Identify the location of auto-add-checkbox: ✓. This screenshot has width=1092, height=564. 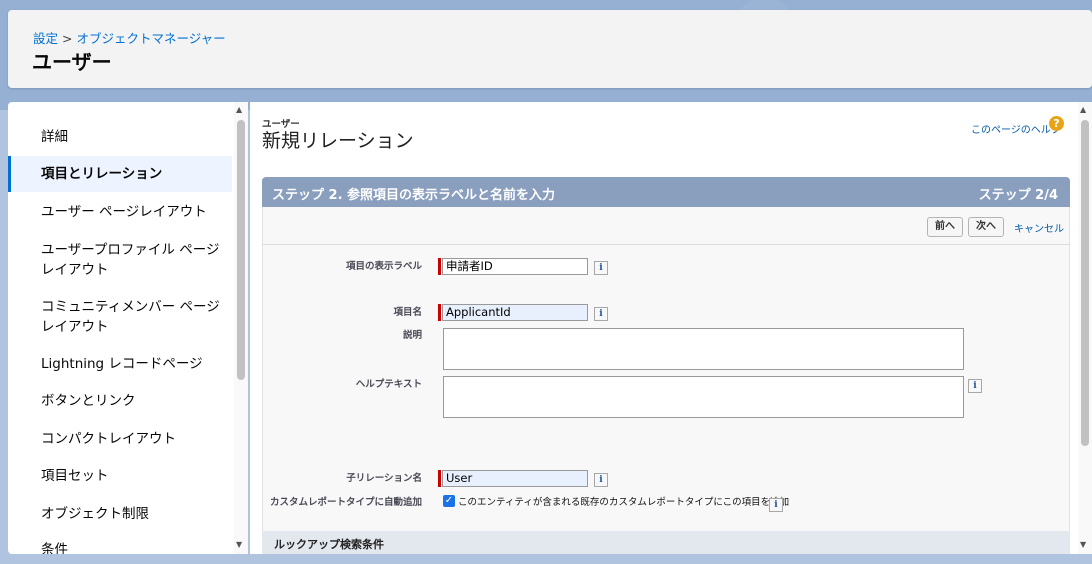
(449, 501).